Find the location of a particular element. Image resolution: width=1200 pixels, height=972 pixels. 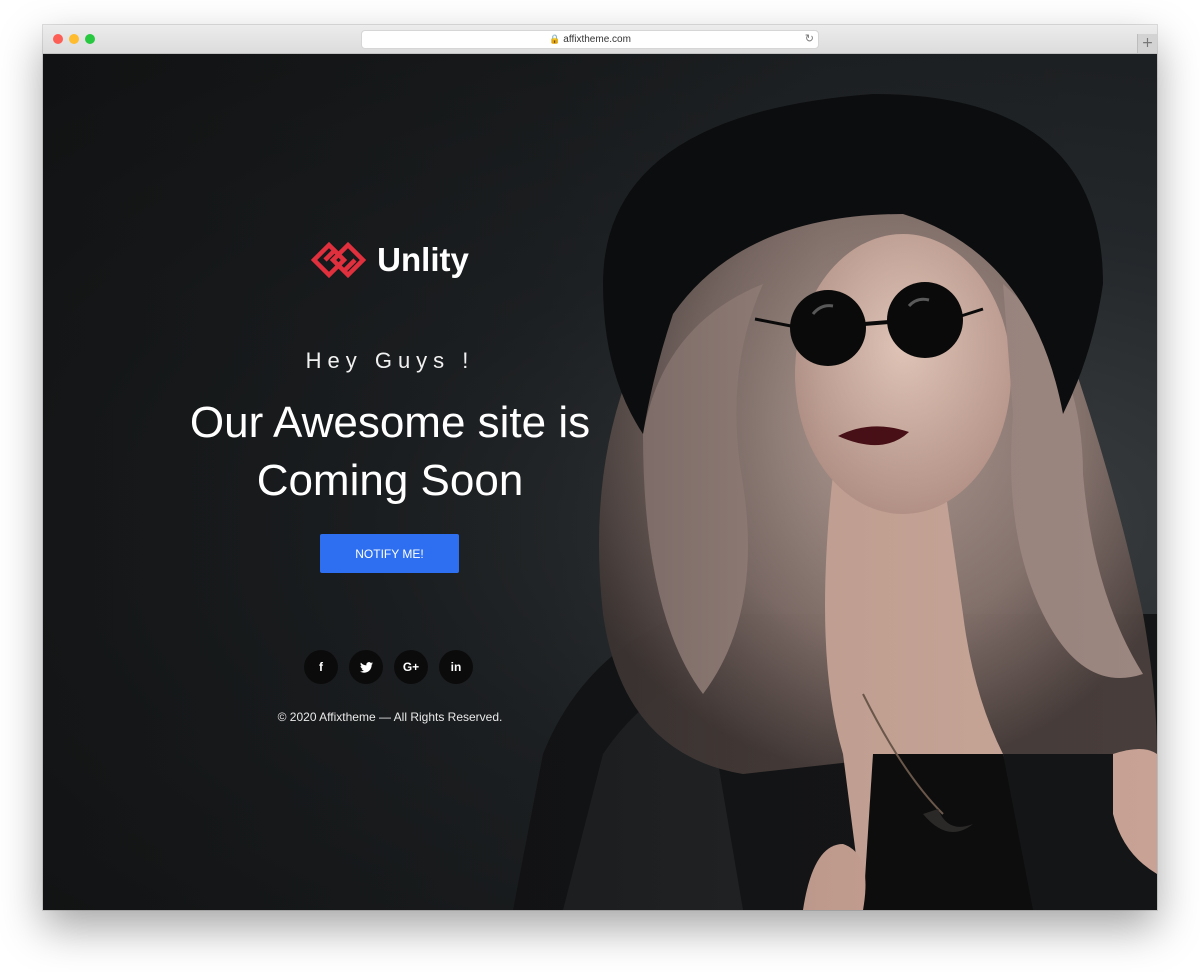

google-plus-icon: G+ is located at coordinates (411, 667).